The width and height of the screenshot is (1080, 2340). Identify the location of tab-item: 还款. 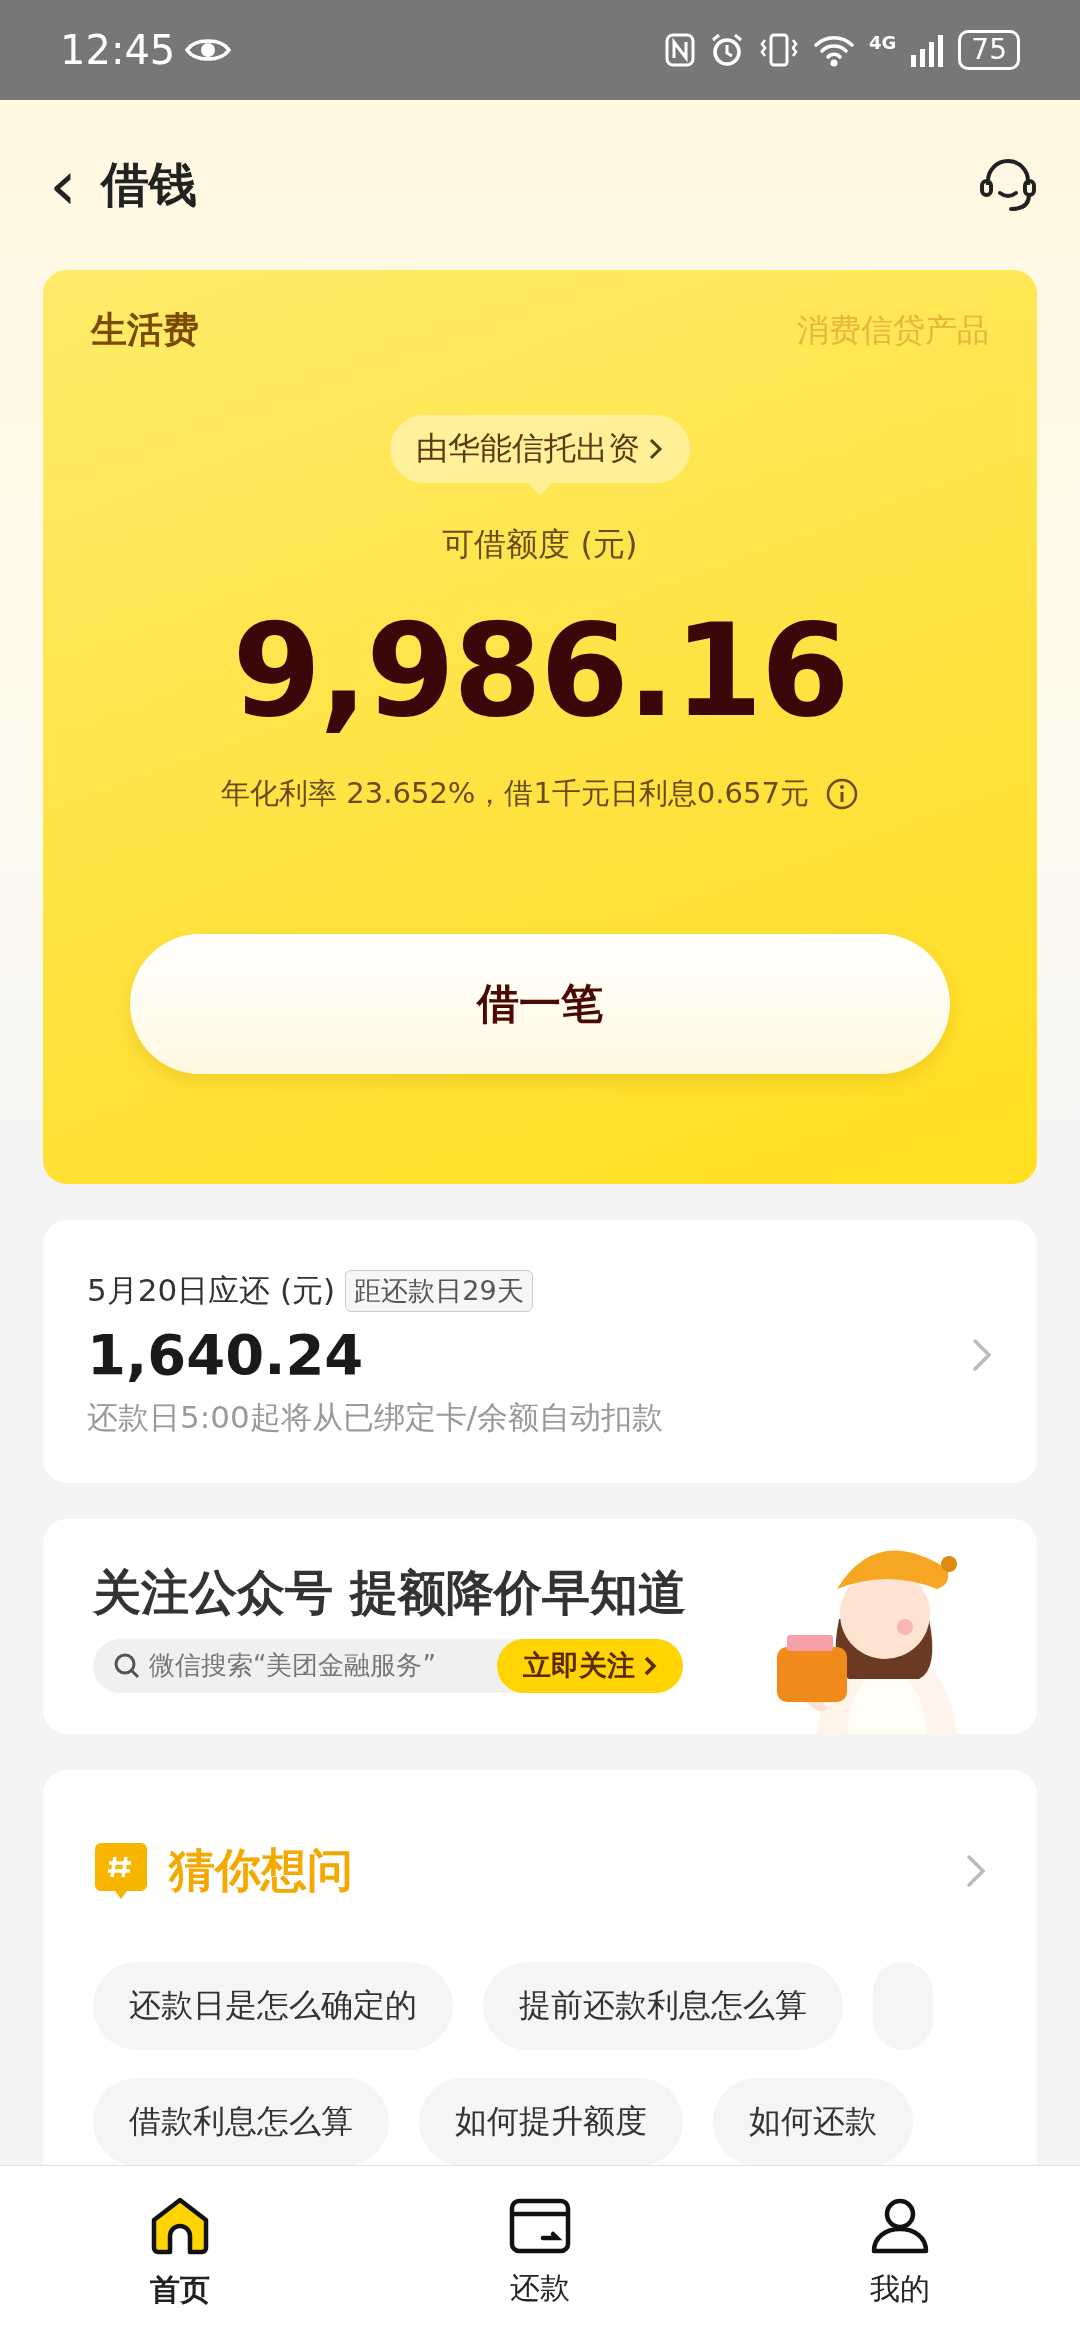
(540, 2253).